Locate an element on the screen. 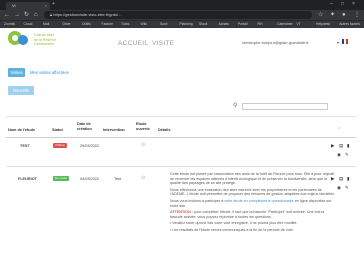 This screenshot has height=269, width=364. col-intervention: Intervention is located at coordinates (114, 130).